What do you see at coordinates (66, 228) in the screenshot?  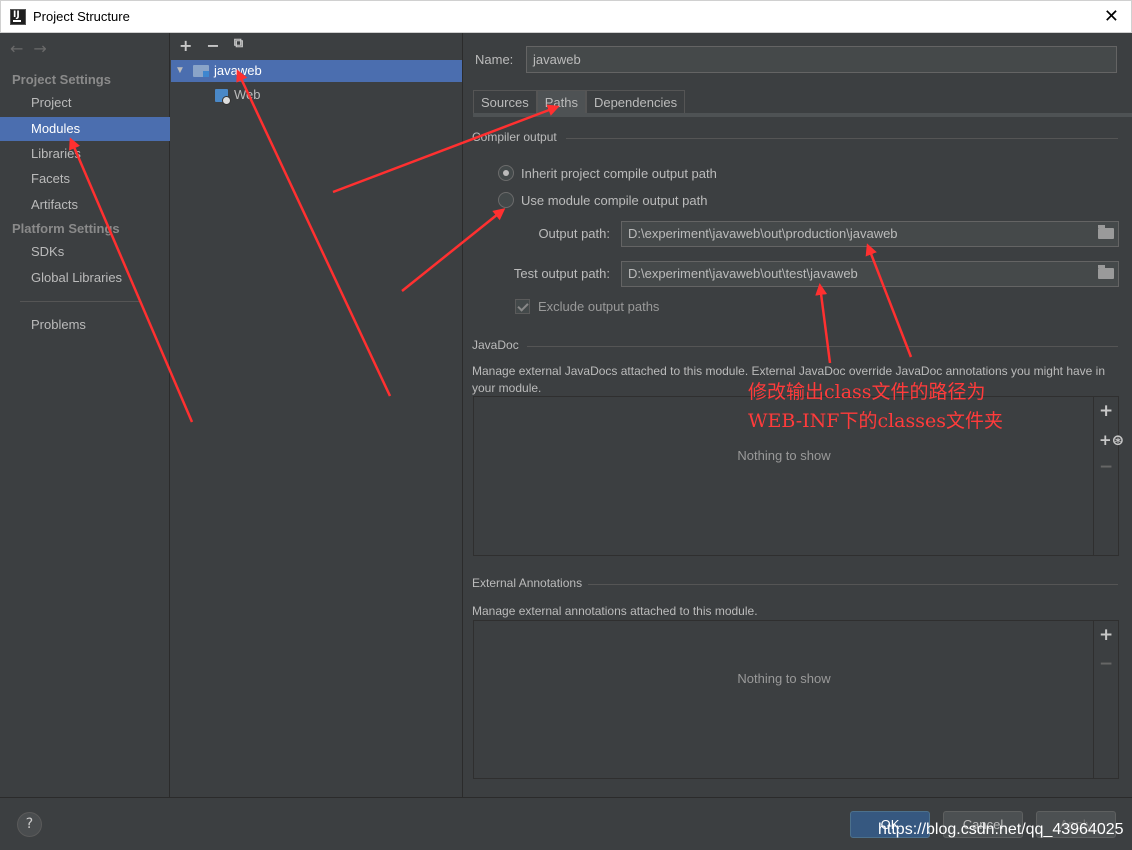 I see `section-platform-settings: Platform Settings` at bounding box center [66, 228].